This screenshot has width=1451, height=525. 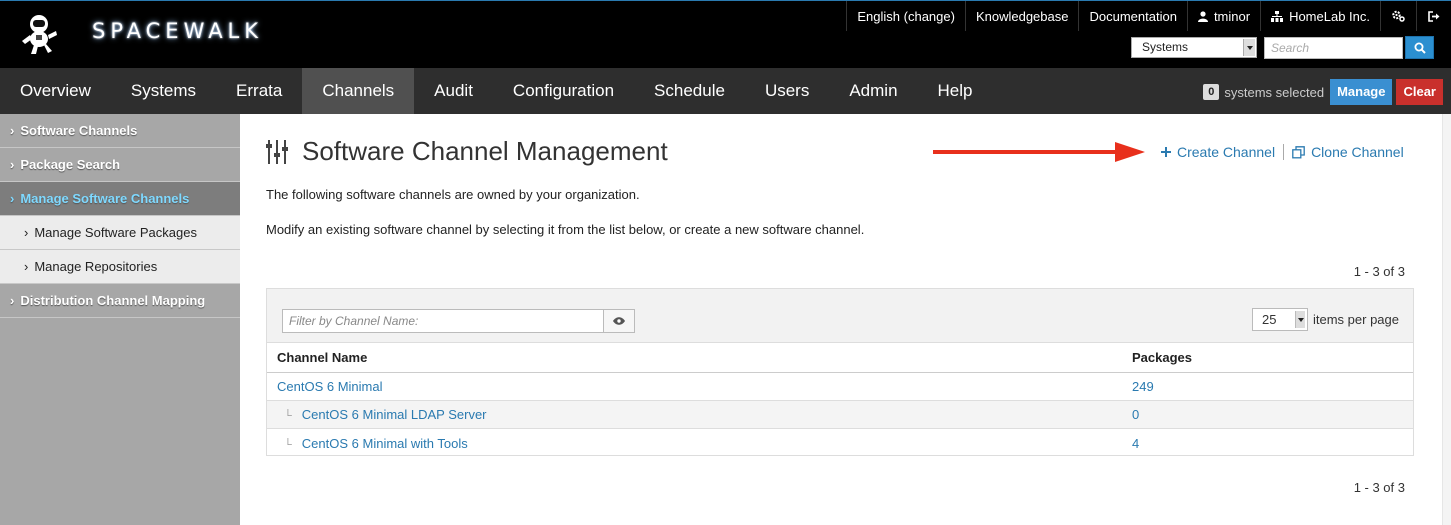 I want to click on language-link: English (change), so click(x=905, y=16).